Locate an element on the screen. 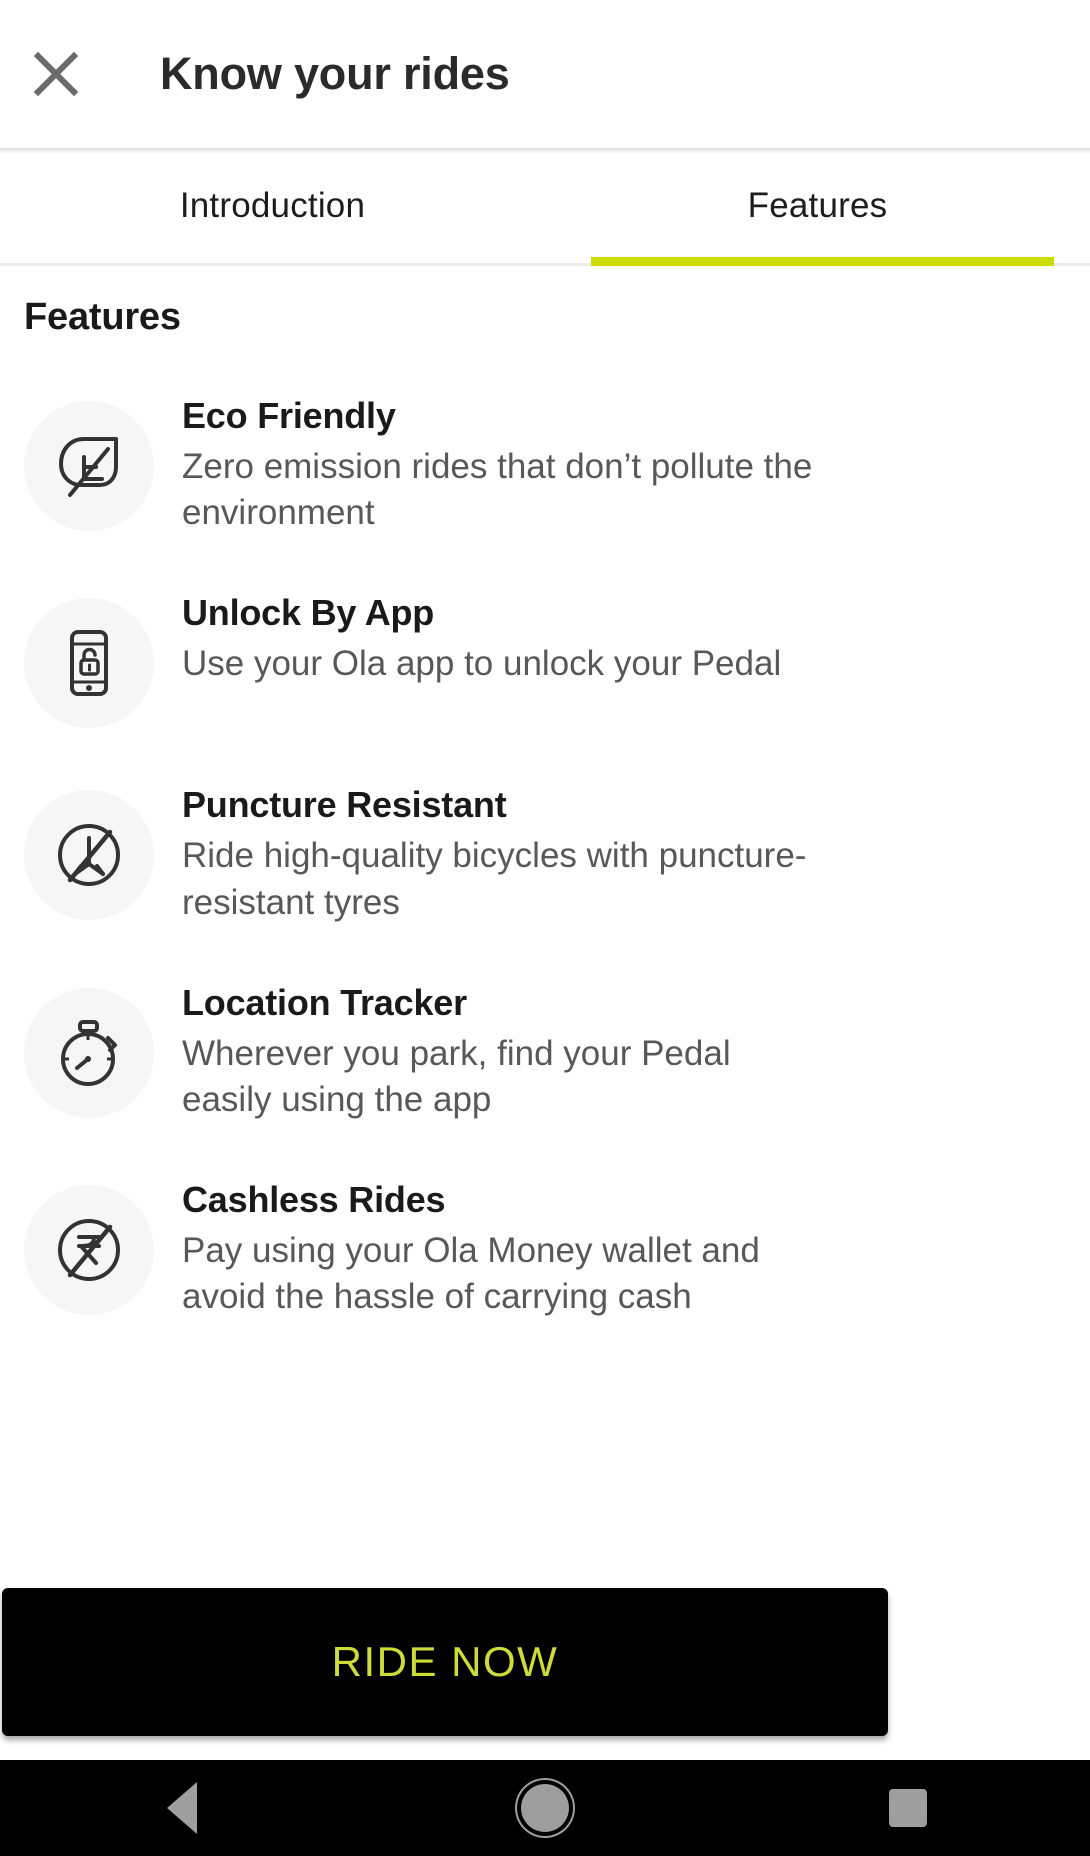 The image size is (1090, 1856). feature-title: Cashless Rides is located at coordinates (314, 1200).